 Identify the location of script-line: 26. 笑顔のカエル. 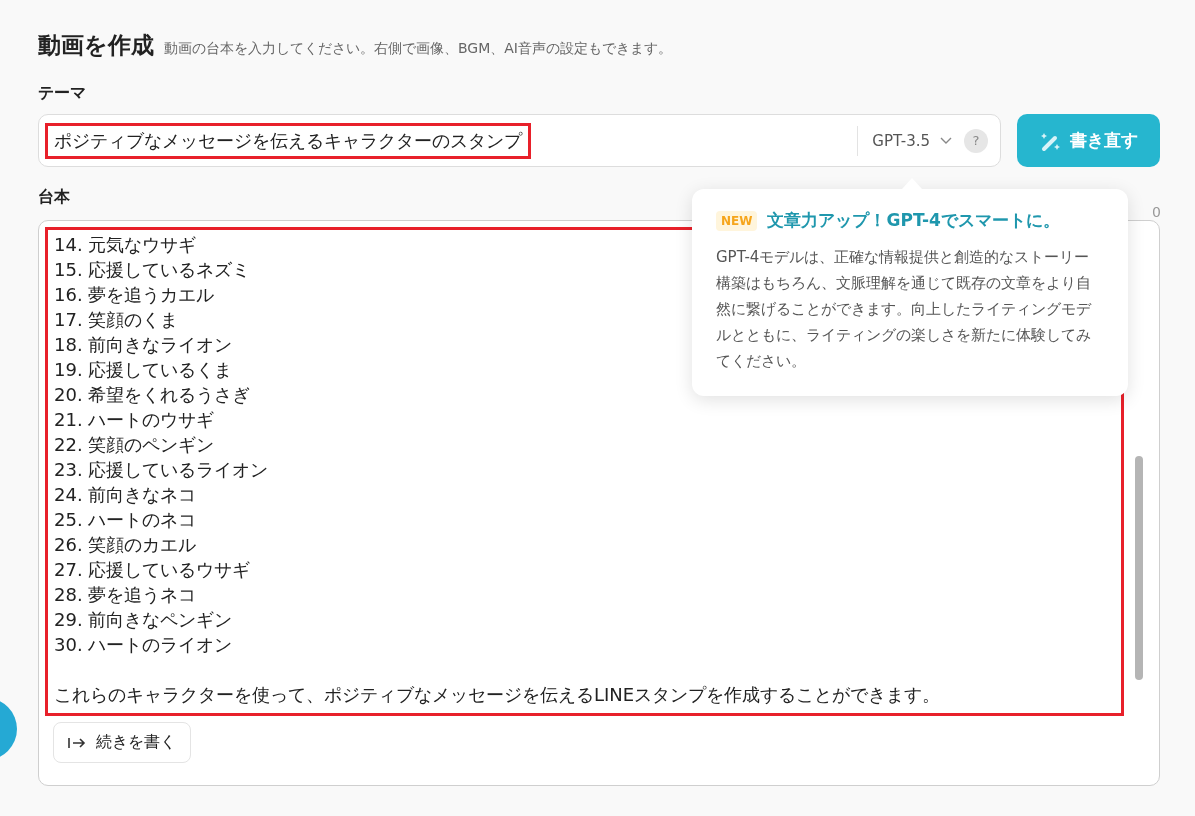
(125, 545).